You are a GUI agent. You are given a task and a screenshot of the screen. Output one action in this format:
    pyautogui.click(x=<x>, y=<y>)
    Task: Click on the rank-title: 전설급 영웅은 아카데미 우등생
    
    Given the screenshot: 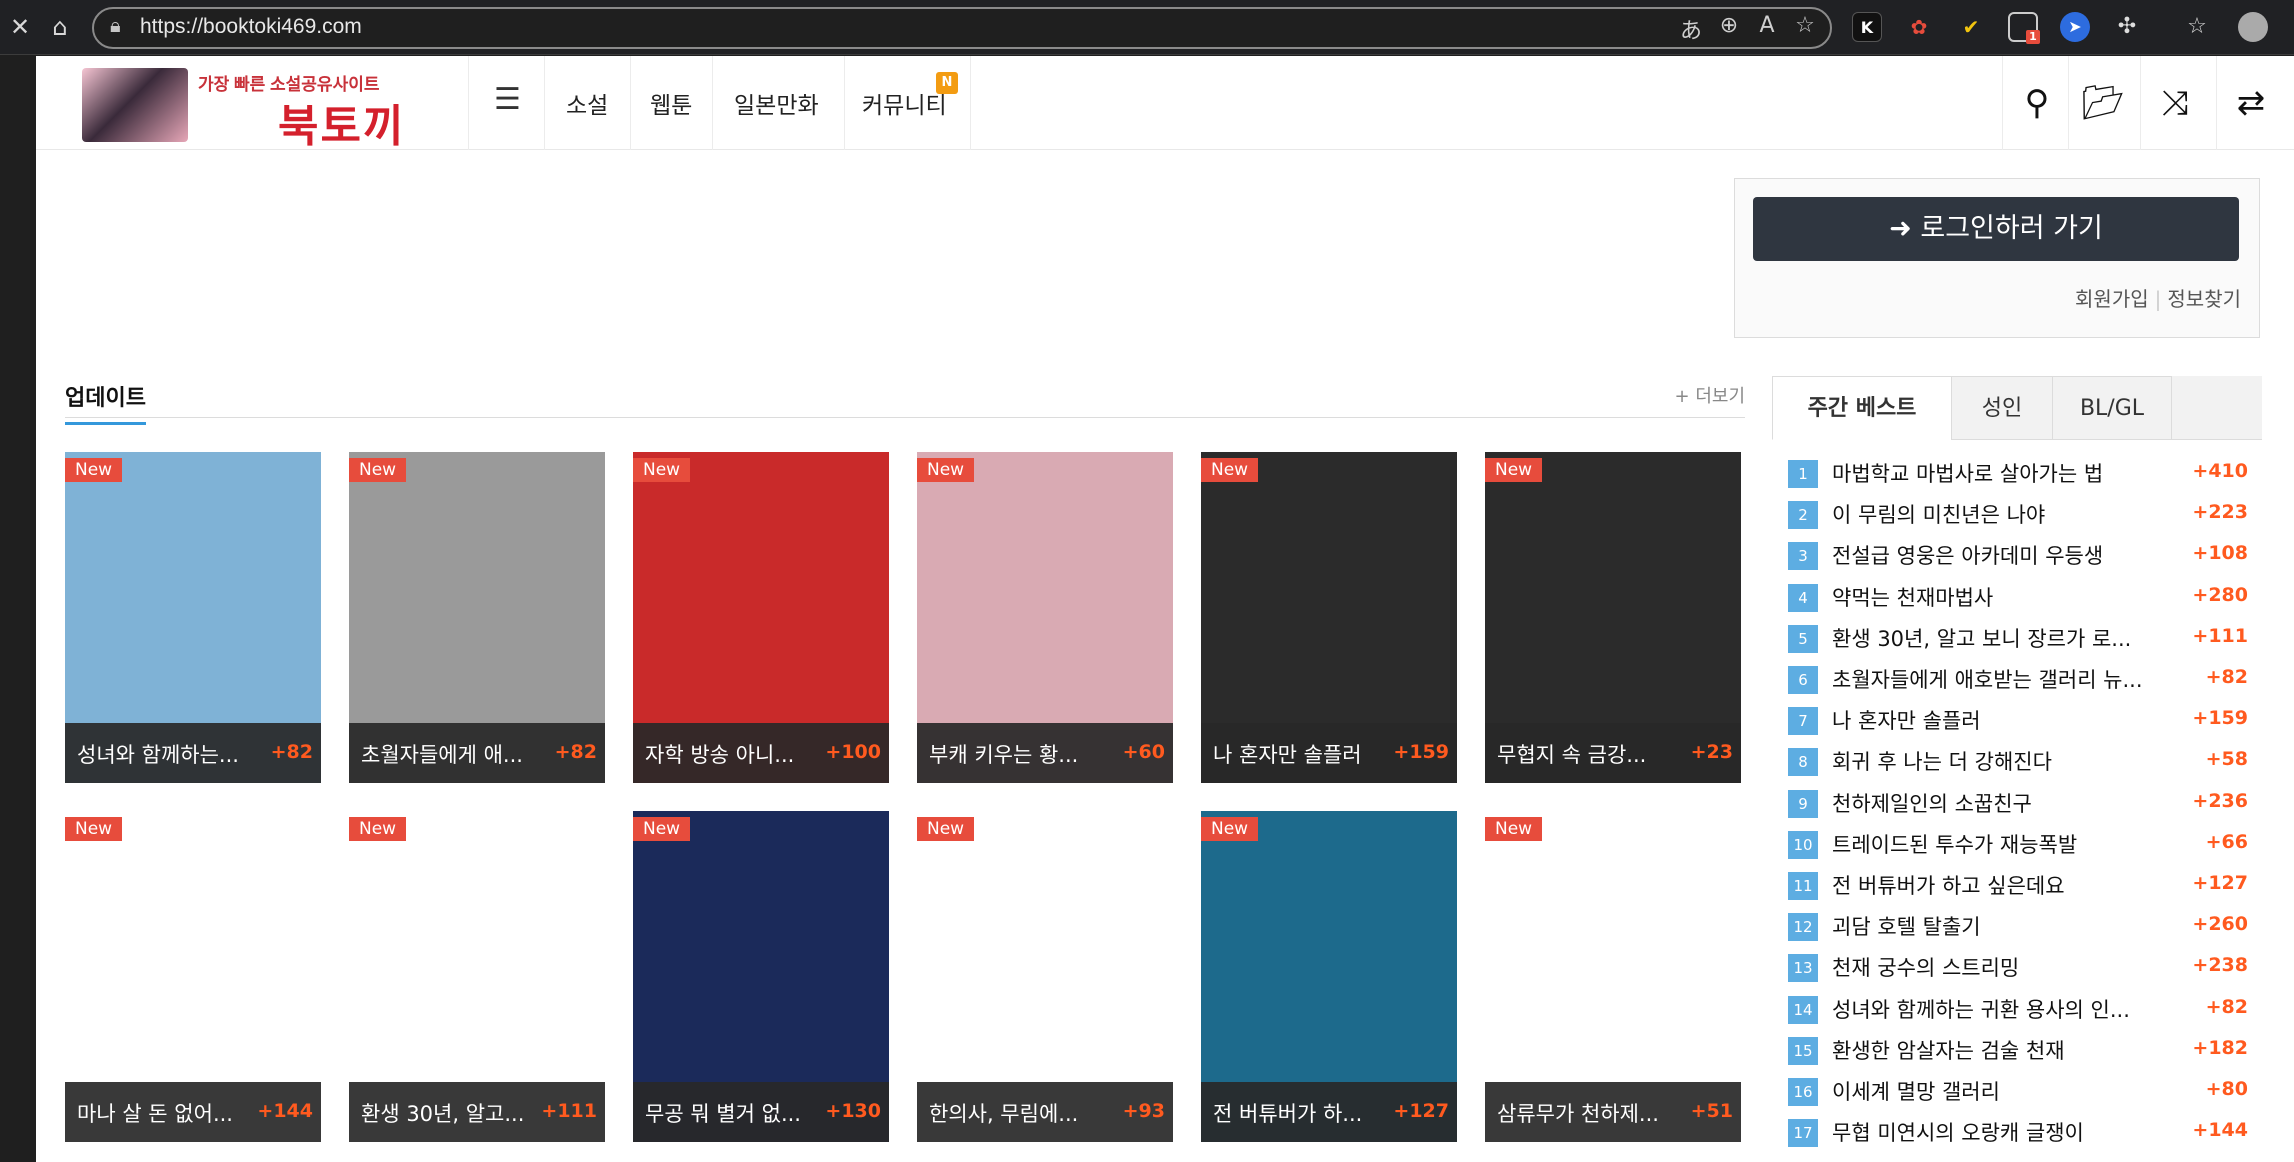 What is the action you would take?
    pyautogui.click(x=1968, y=556)
    